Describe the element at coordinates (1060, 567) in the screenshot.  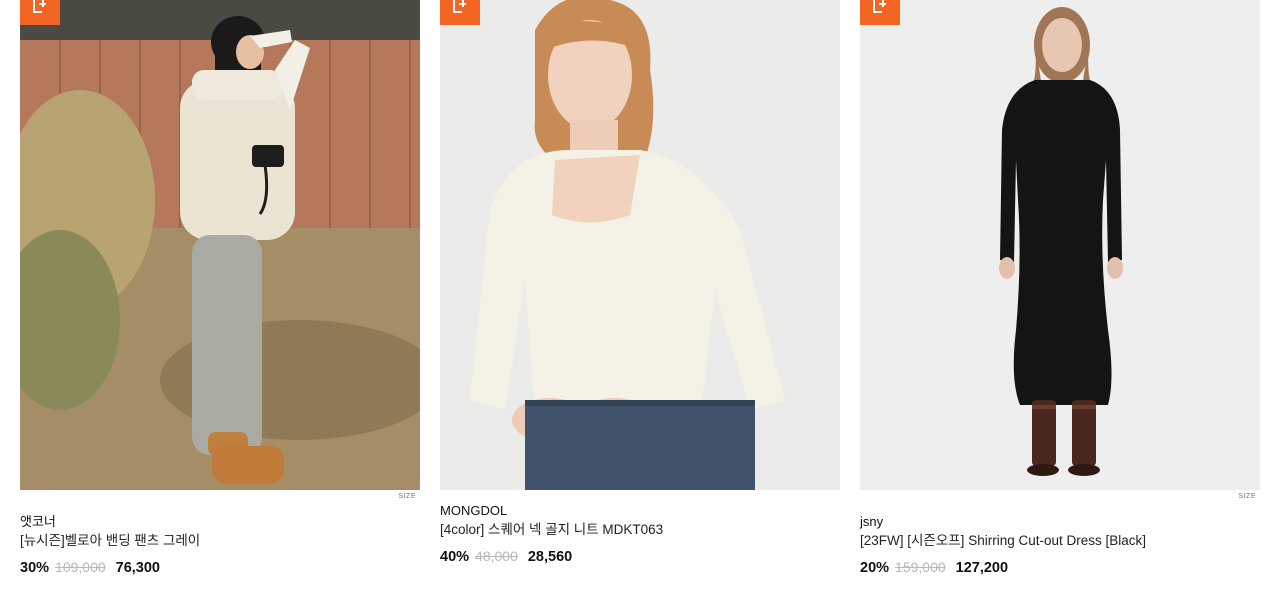
I see `price-row: 20% 159,000 127,200` at that location.